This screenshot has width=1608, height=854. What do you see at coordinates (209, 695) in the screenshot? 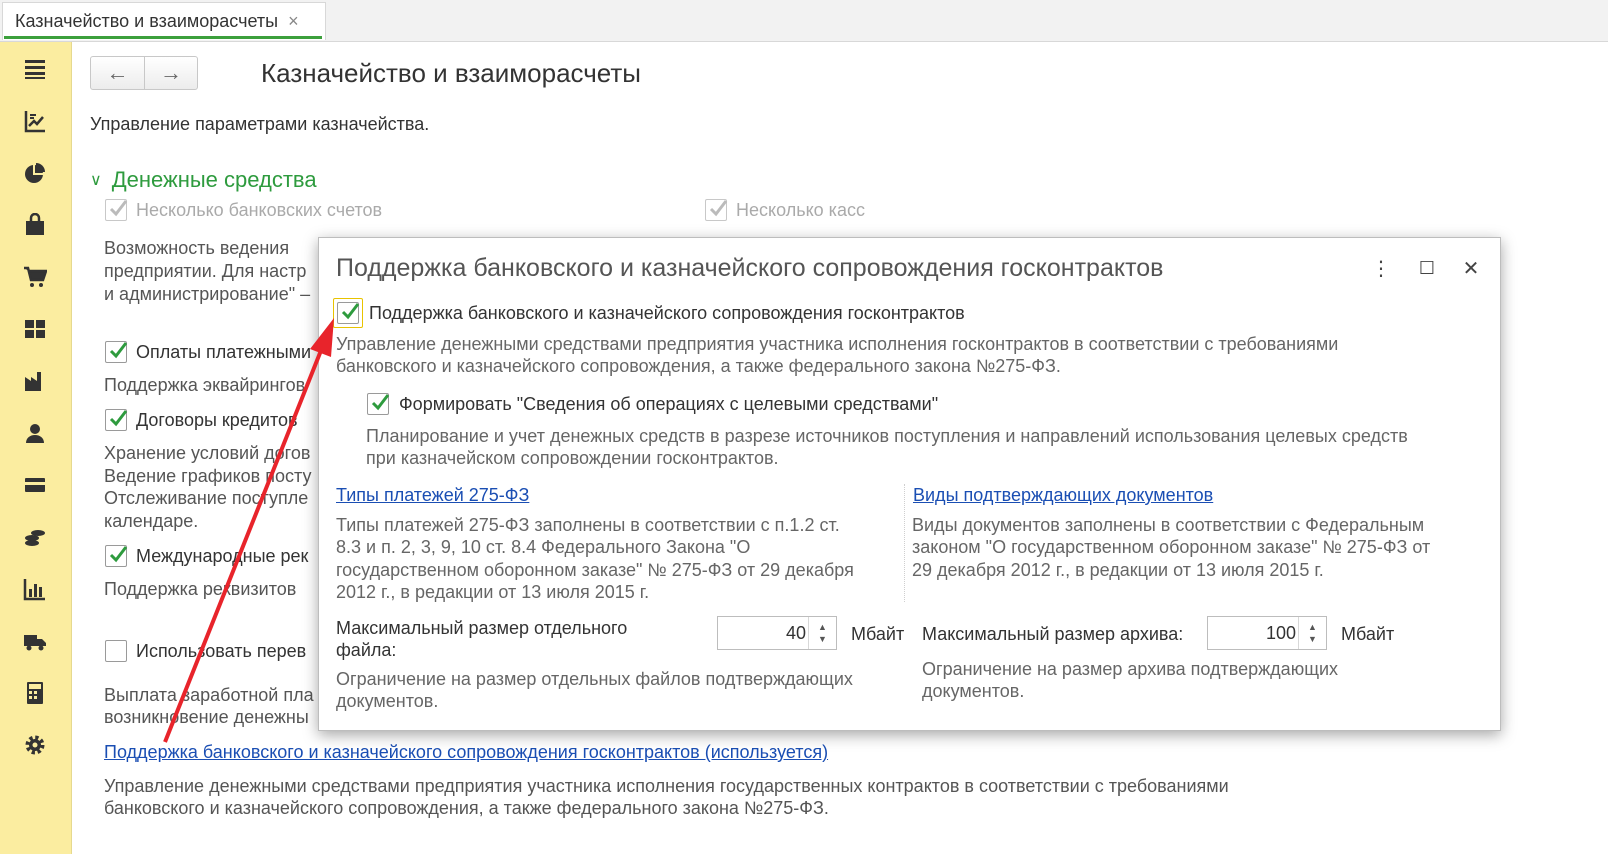
I see `transfer-desc-line-1: Выплата заработной пла` at bounding box center [209, 695].